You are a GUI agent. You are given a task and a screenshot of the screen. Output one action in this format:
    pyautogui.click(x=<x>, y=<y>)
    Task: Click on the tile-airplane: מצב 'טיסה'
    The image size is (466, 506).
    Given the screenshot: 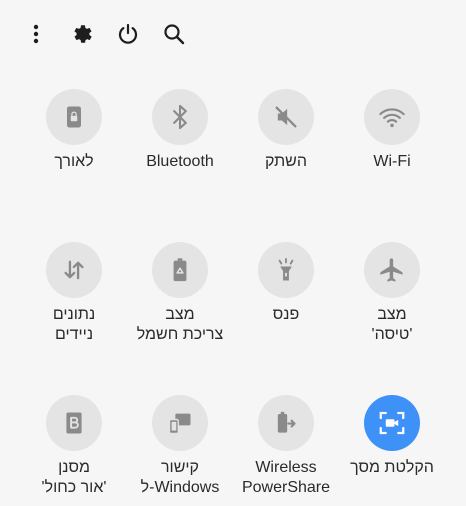 What is the action you would take?
    pyautogui.click(x=392, y=293)
    